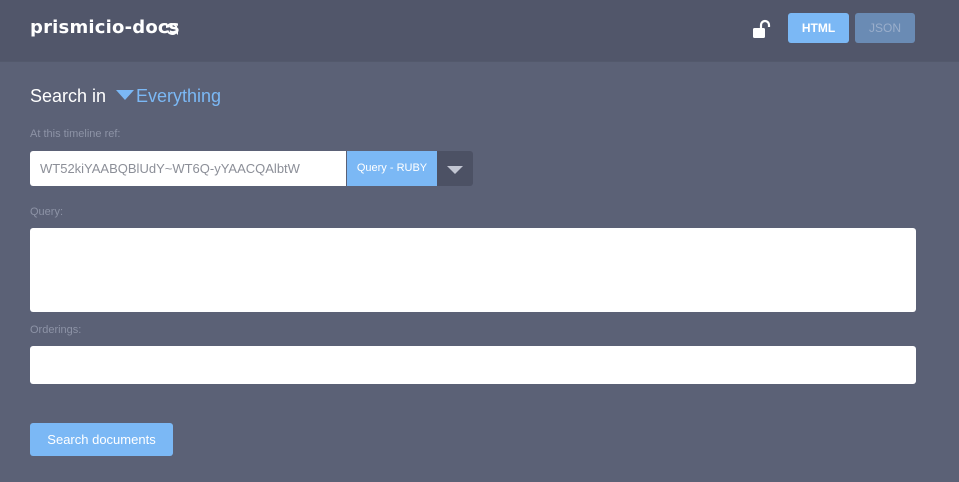 This screenshot has height=482, width=959. I want to click on orderings-input, so click(473, 365).